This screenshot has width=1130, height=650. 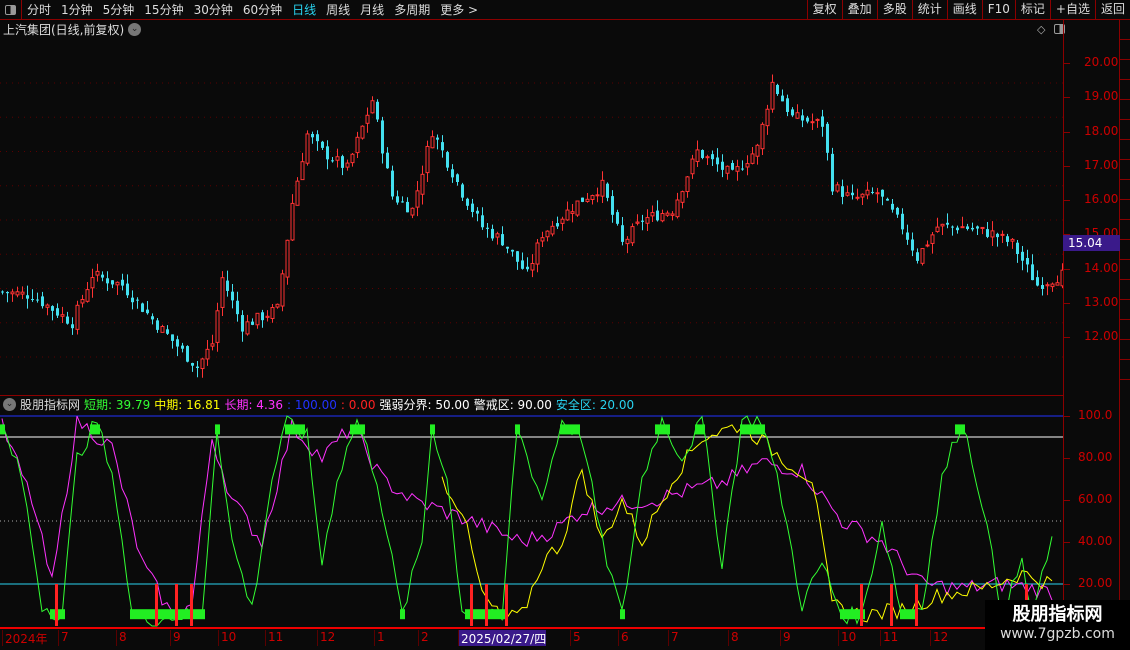 What do you see at coordinates (338, 9) in the screenshot?
I see `period-tab: 周线` at bounding box center [338, 9].